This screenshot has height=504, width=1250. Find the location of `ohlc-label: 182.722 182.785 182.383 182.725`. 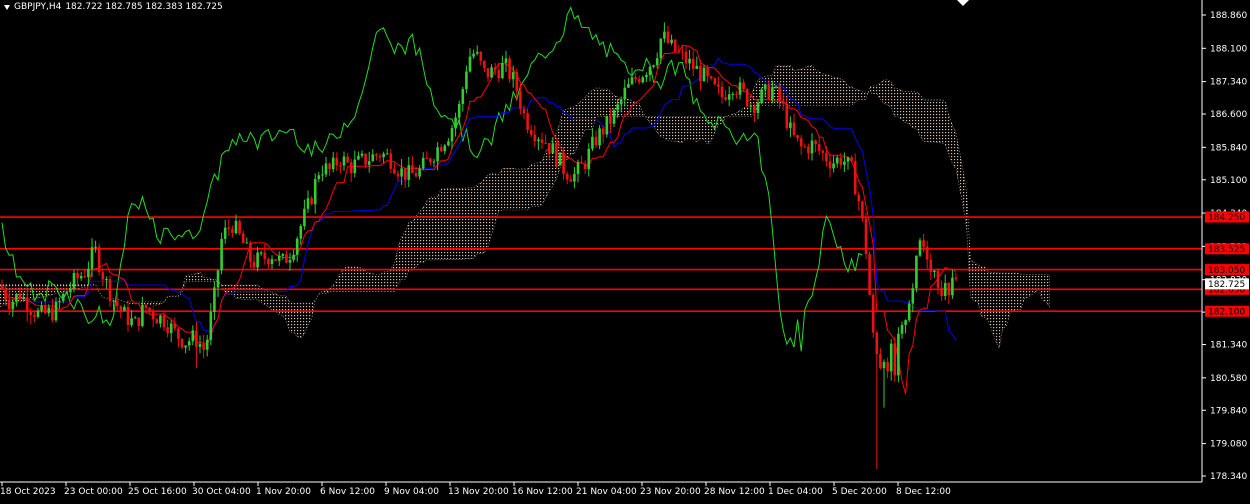

ohlc-label: 182.722 182.785 182.383 182.725 is located at coordinates (144, 7).